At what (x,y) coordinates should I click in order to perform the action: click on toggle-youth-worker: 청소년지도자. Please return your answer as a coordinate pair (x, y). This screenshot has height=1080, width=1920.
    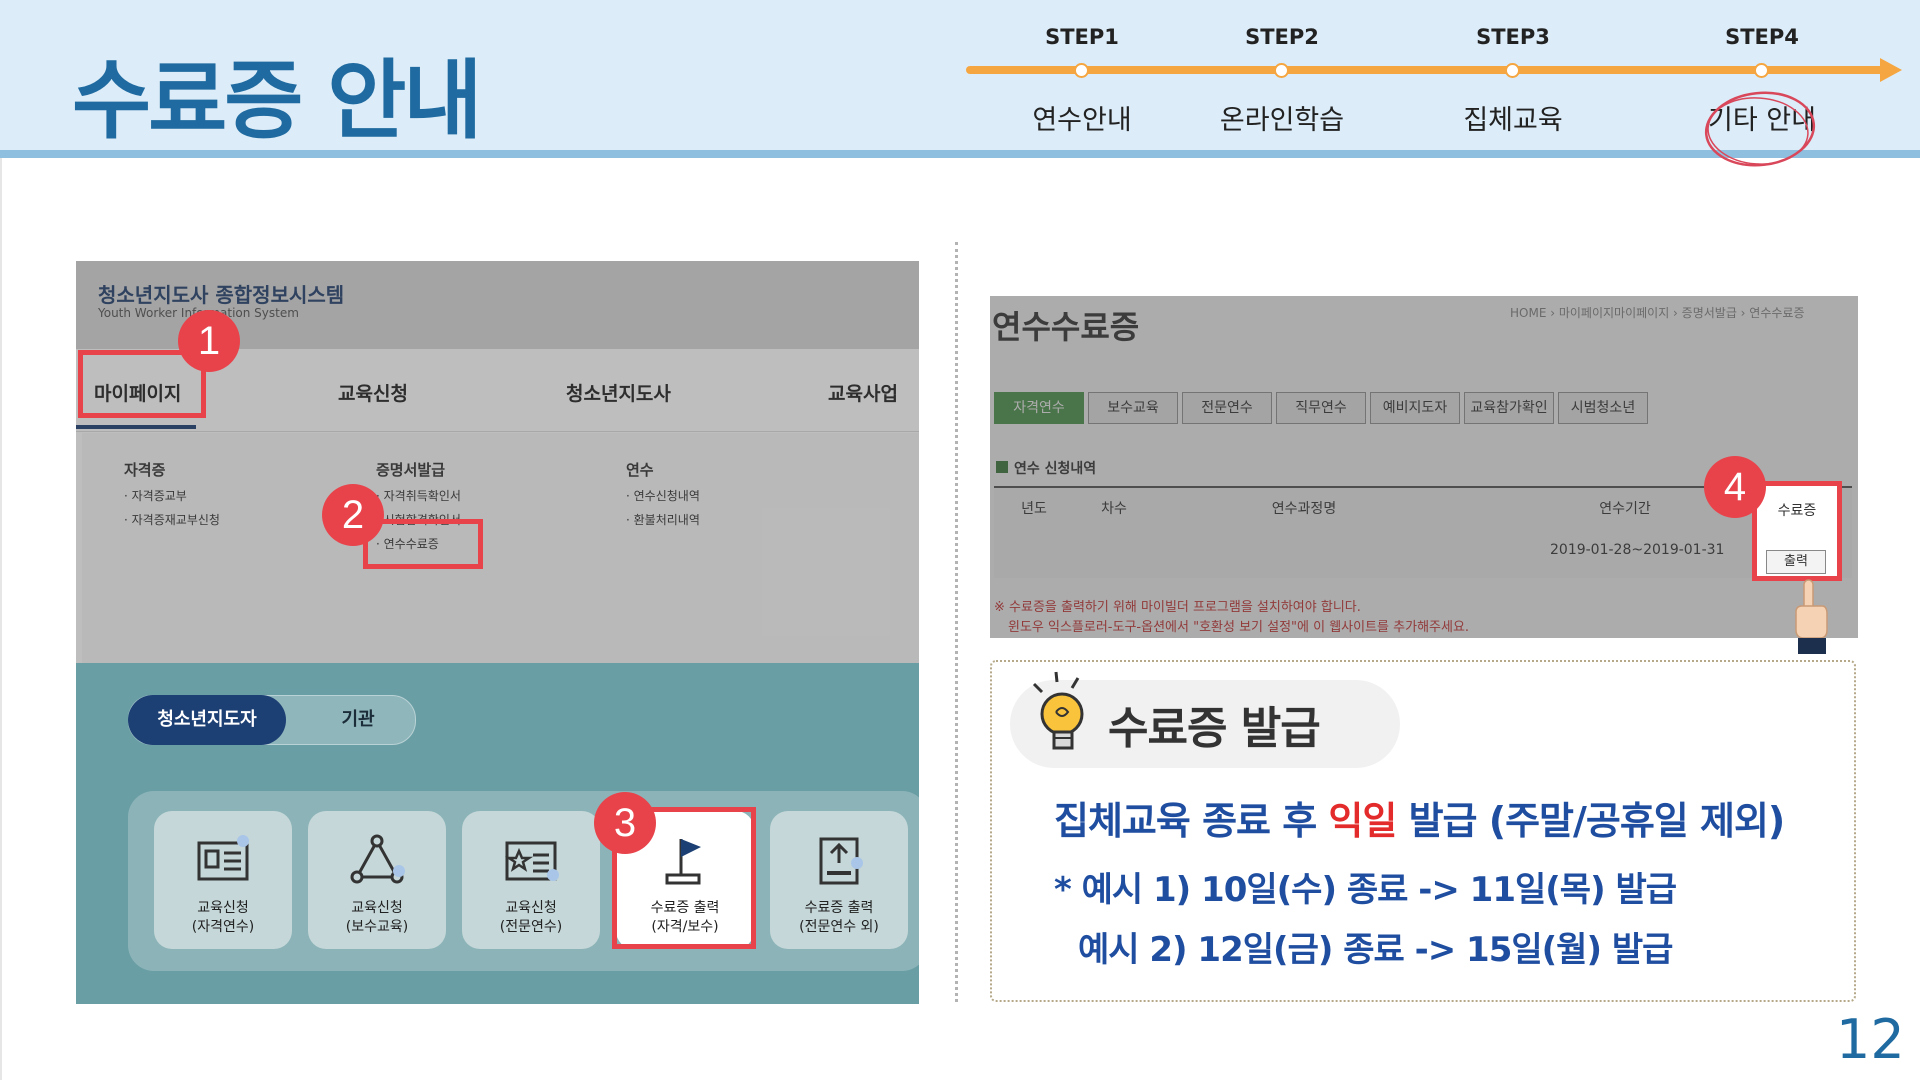
    Looking at the image, I should click on (207, 720).